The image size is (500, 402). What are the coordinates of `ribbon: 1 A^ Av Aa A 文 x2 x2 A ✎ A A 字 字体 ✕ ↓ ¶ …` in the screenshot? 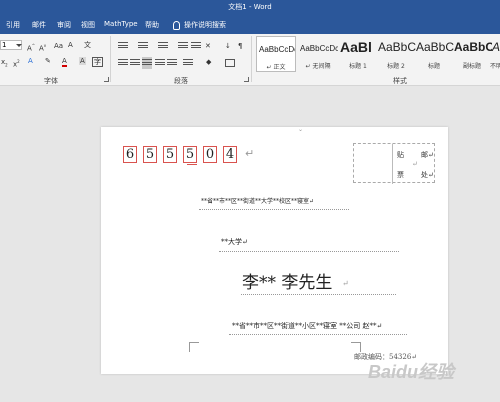 It's located at (250, 60).